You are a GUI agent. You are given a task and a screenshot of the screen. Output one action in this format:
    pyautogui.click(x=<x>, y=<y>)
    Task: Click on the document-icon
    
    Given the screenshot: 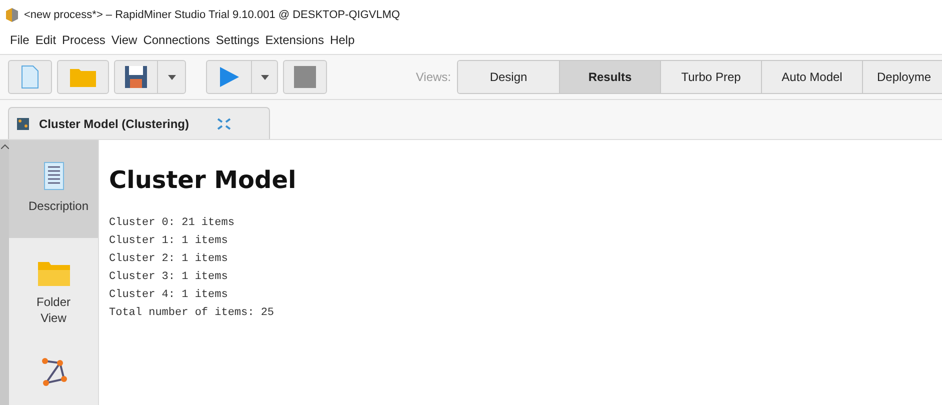 What is the action you would take?
    pyautogui.click(x=30, y=77)
    